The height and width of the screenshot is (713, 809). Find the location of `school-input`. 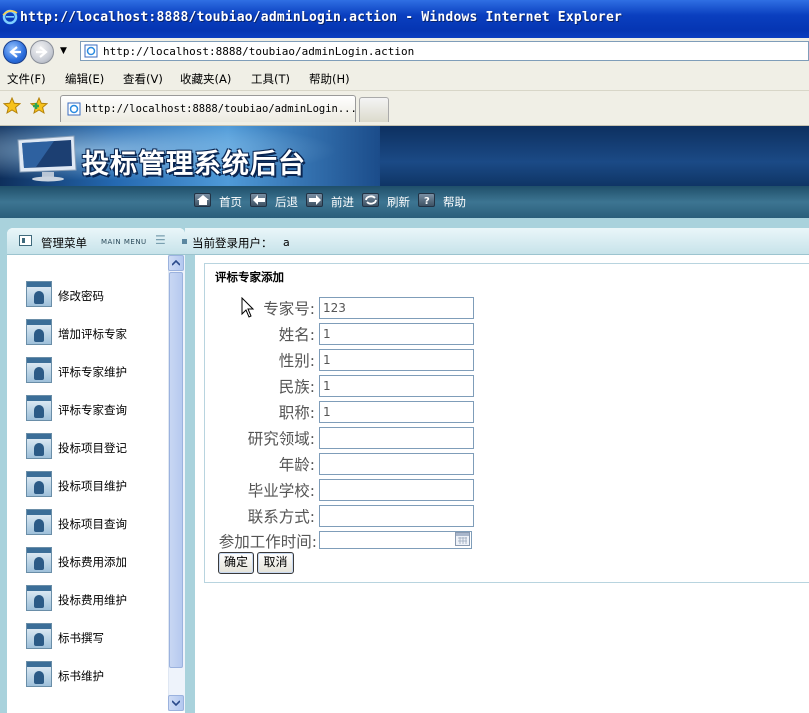

school-input is located at coordinates (396, 490).